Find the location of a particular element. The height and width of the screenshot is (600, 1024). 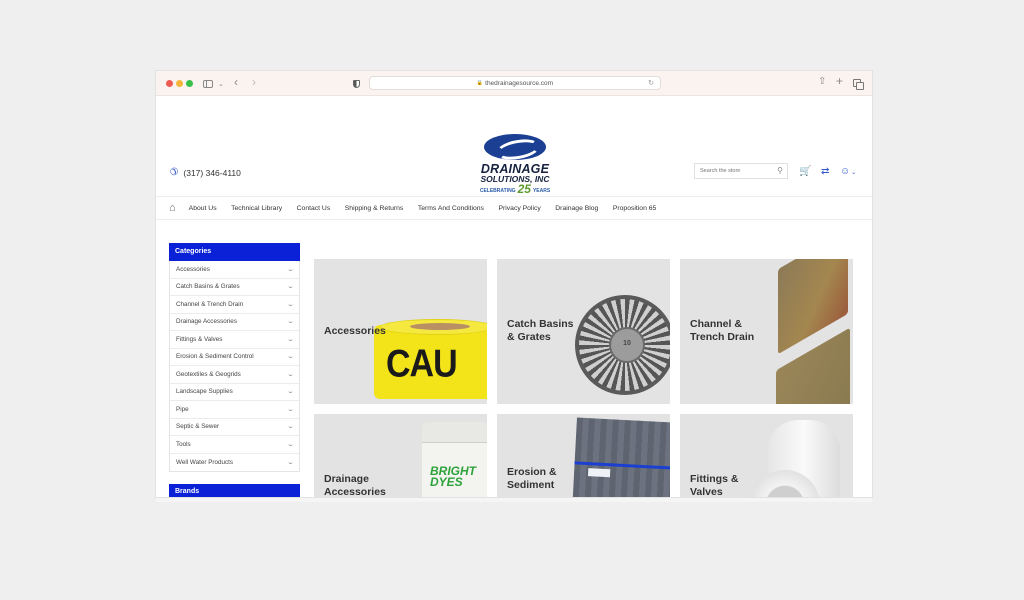

category-label: Well Water Products is located at coordinates (205, 462).